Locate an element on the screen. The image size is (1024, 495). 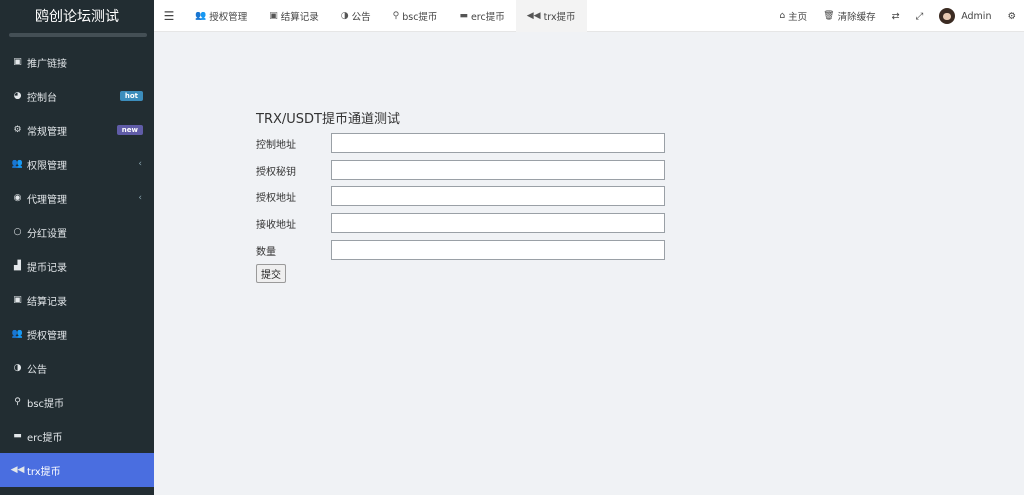
bank-icon: ▟ is located at coordinates (17, 266).